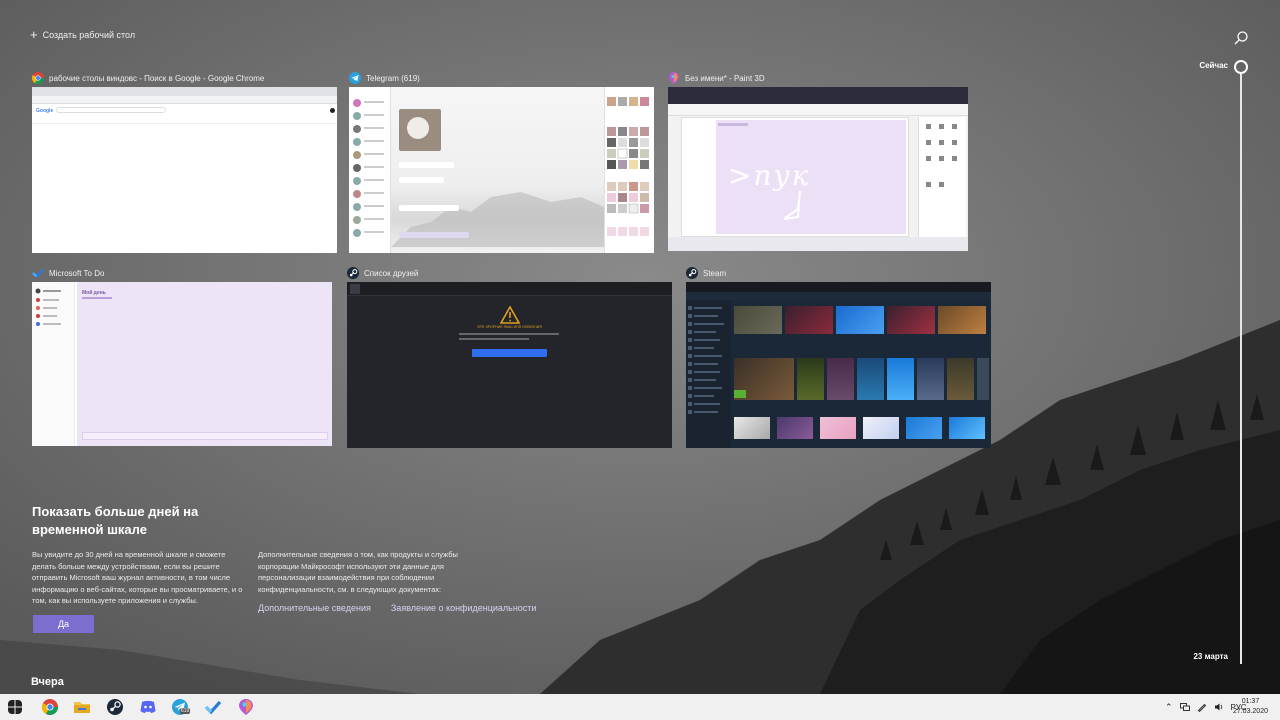 Image resolution: width=1280 pixels, height=720 pixels. What do you see at coordinates (77, 273) in the screenshot?
I see `window-title: Microsoft To Do` at bounding box center [77, 273].